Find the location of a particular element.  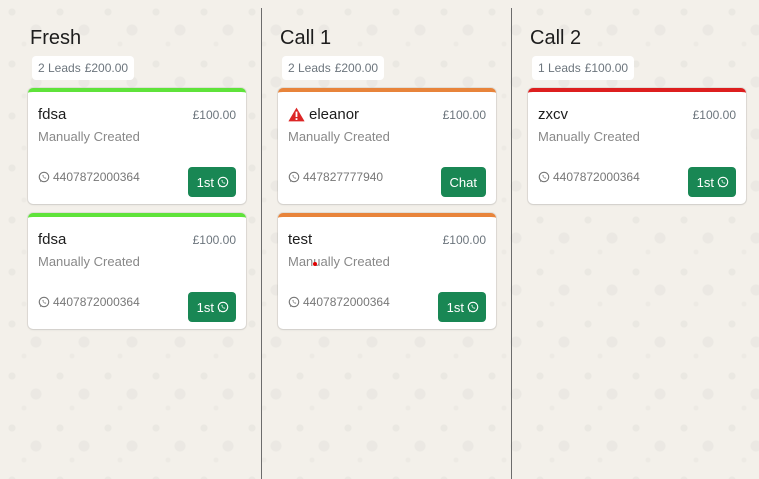

lead-count: 1 Leads is located at coordinates (559, 68).